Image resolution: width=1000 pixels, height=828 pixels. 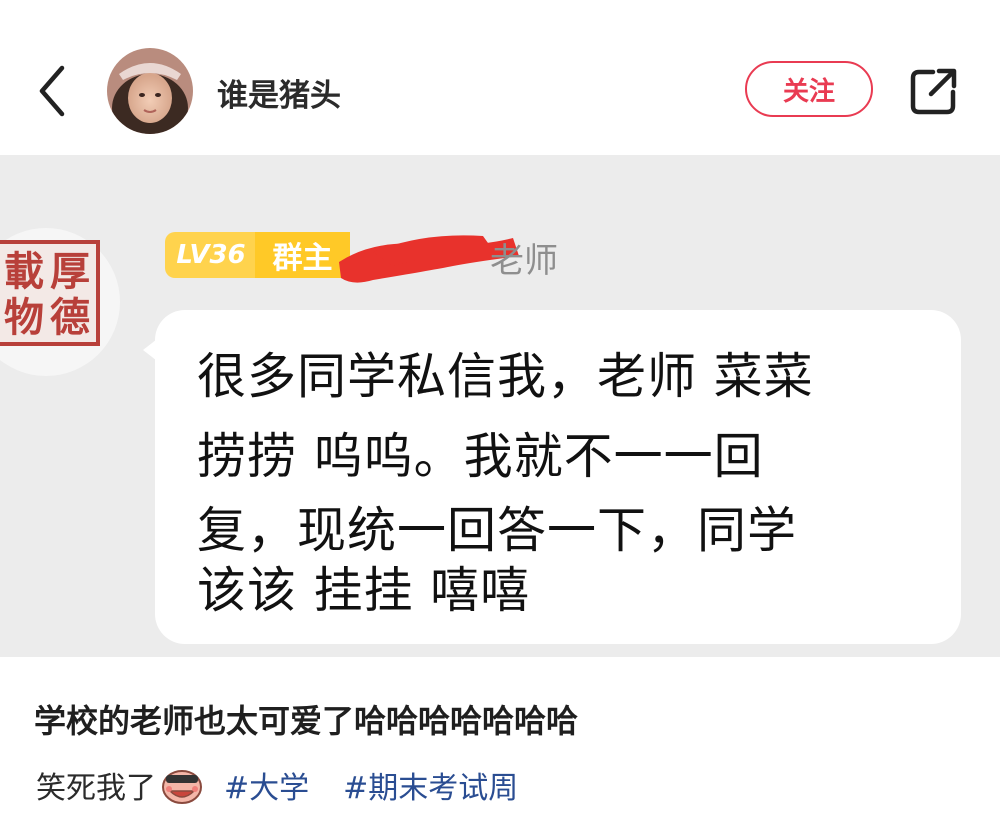 I want to click on avatar, so click(x=150, y=91).